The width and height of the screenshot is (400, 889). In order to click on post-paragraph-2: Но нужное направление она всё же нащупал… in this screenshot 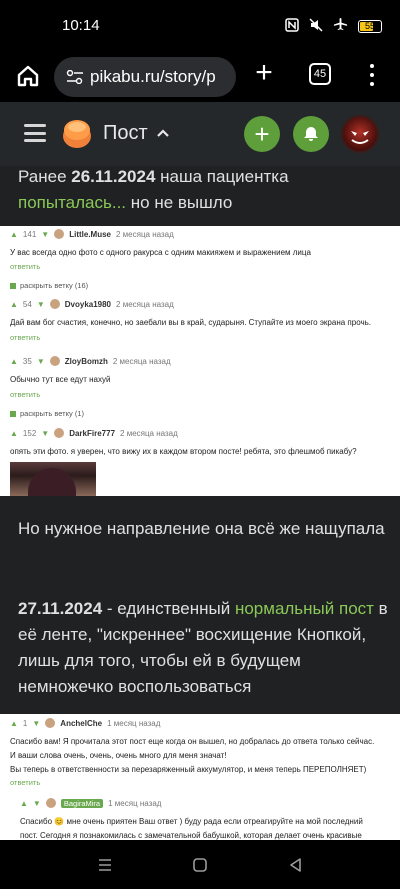, I will do `click(201, 528)`.